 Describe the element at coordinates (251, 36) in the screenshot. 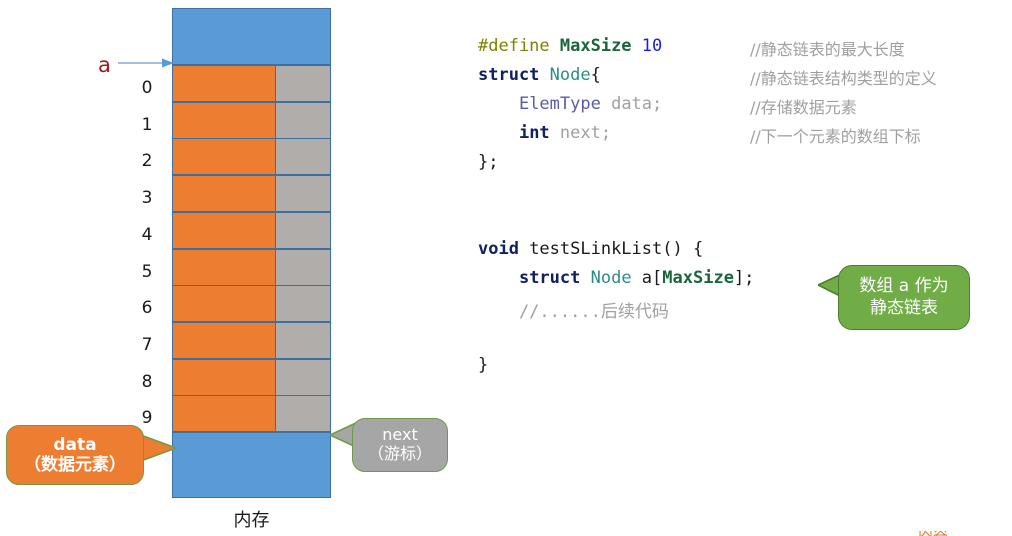

I see `memory-region-above` at that location.